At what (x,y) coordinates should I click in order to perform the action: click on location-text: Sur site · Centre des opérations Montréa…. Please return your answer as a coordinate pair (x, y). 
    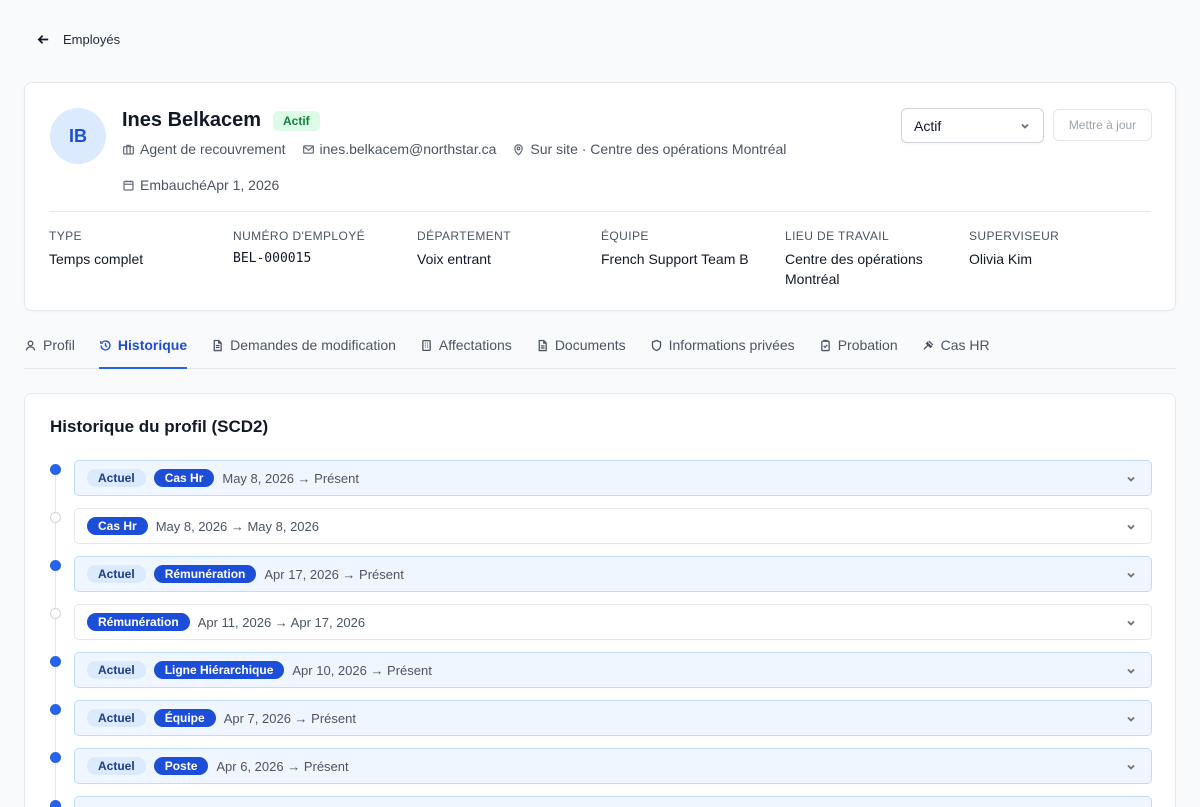
    Looking at the image, I should click on (658, 149).